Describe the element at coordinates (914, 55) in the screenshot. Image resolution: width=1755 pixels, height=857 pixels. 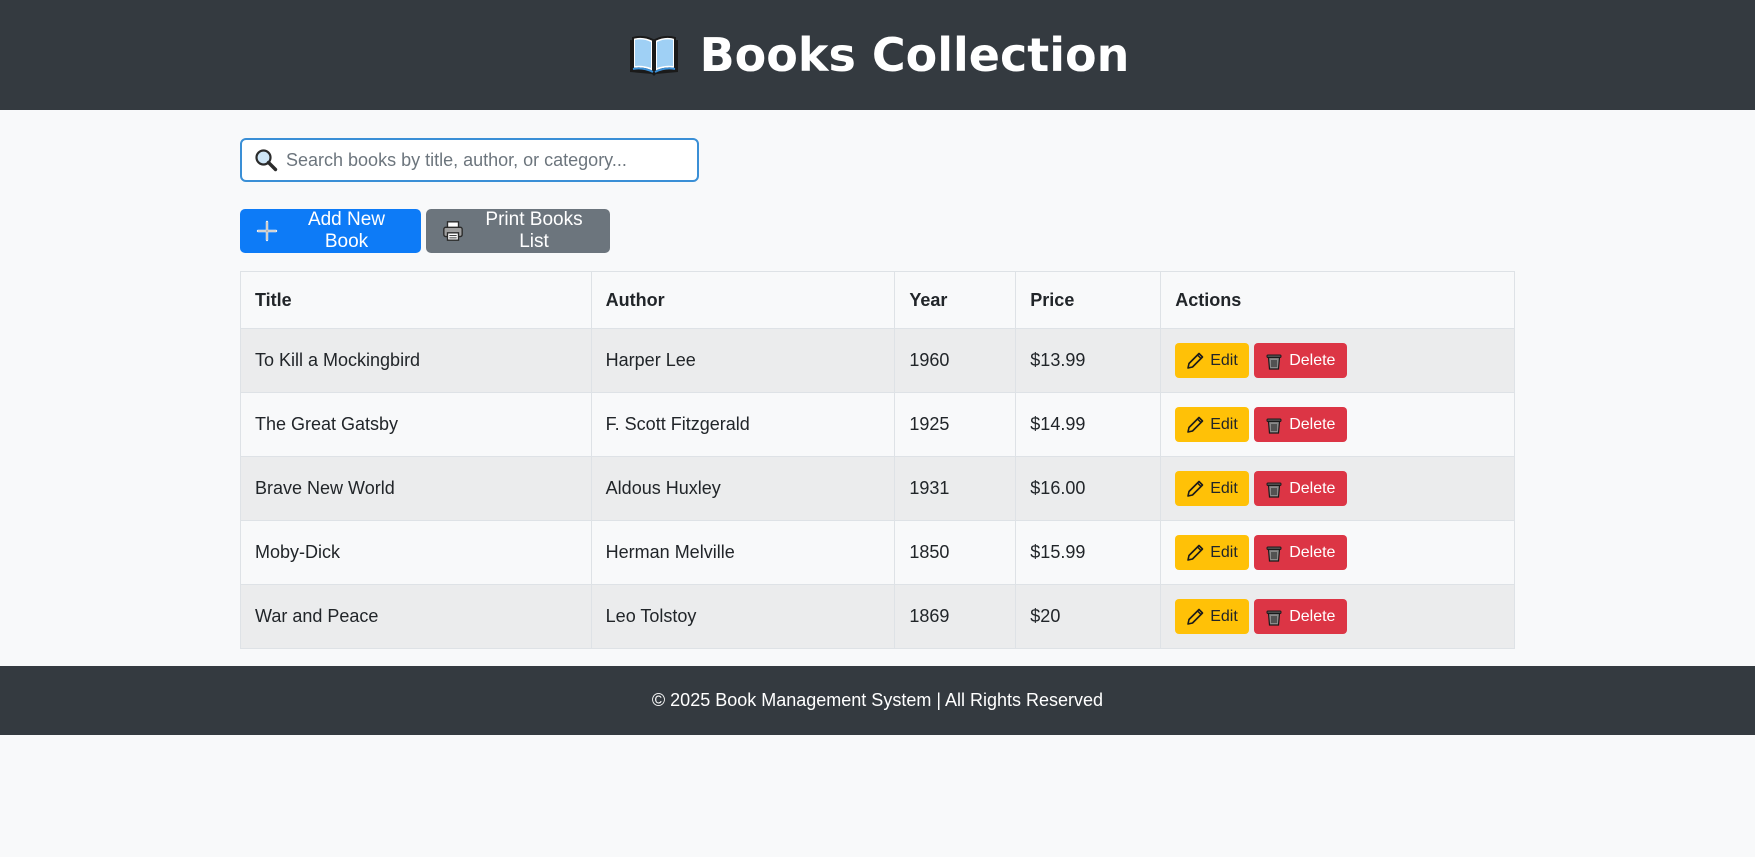
I see `page-title: Books Collection` at that location.